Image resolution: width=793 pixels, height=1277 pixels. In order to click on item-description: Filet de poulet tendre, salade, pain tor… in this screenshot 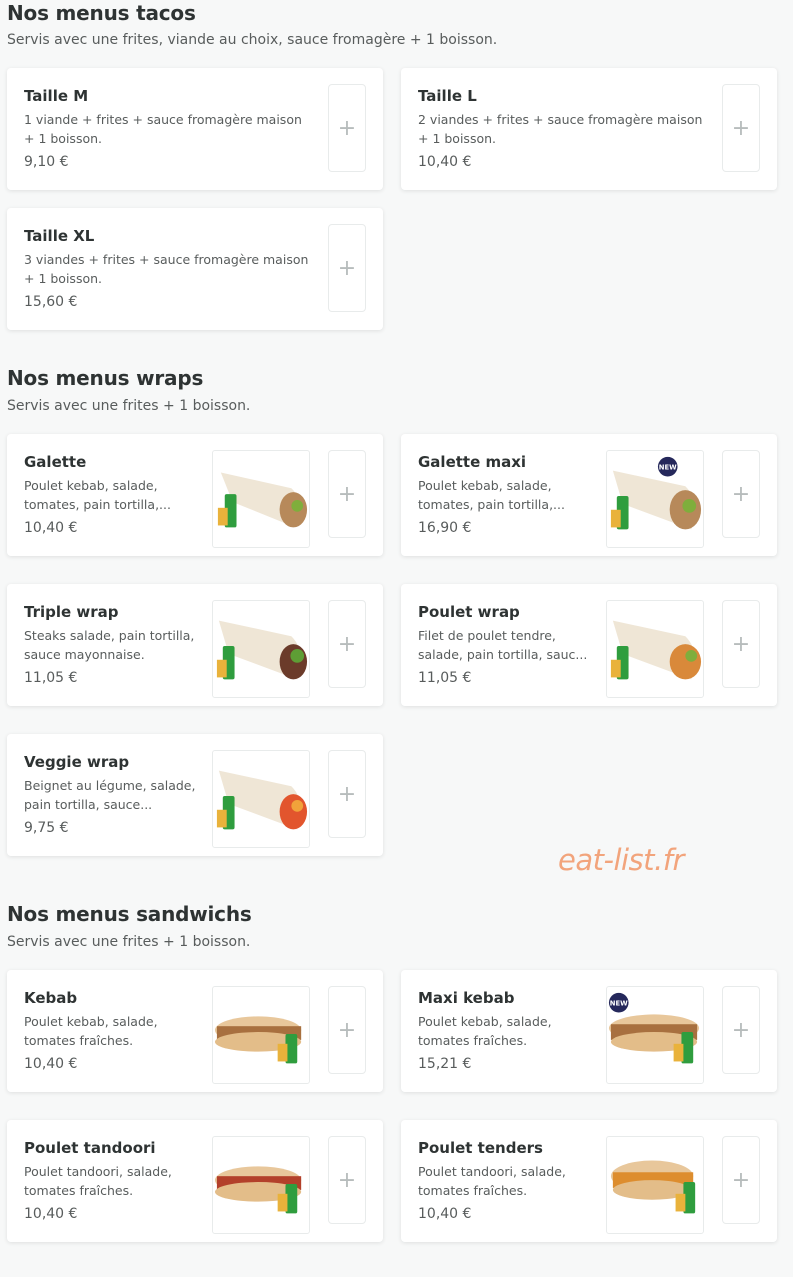, I will do `click(503, 645)`.